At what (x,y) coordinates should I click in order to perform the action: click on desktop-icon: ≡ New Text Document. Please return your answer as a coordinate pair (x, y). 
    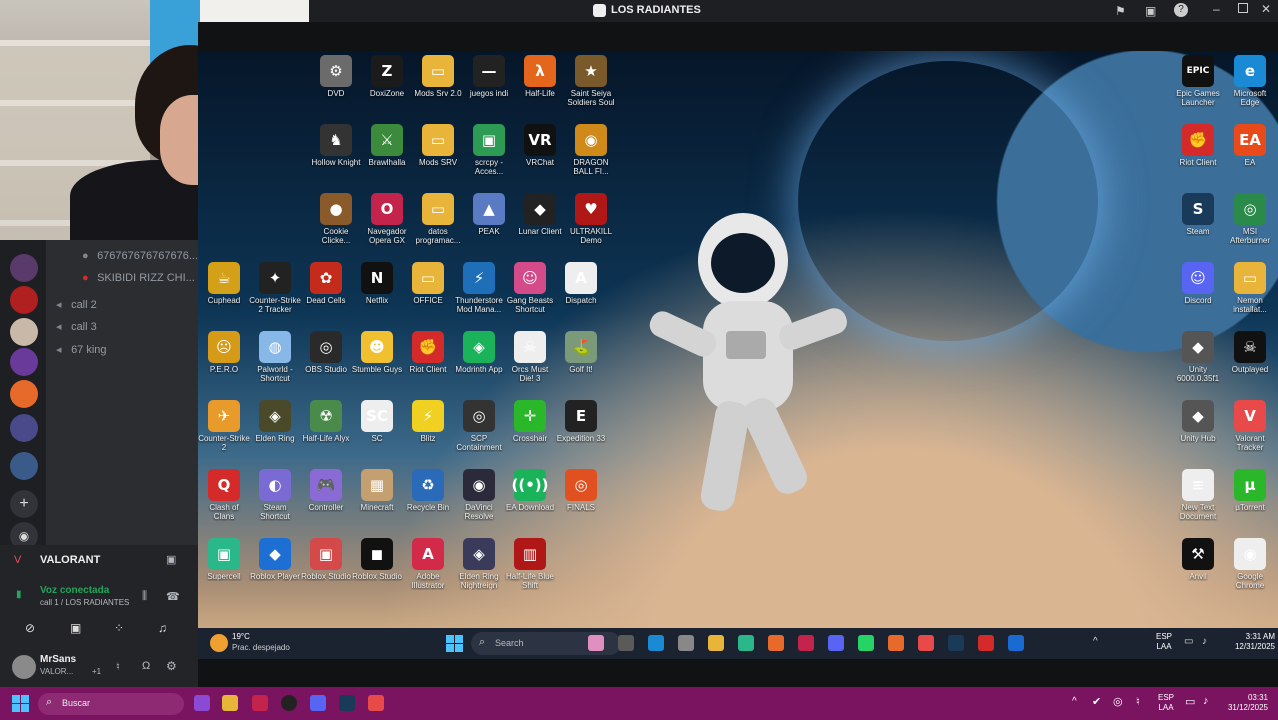
    Looking at the image, I should click on (1198, 495).